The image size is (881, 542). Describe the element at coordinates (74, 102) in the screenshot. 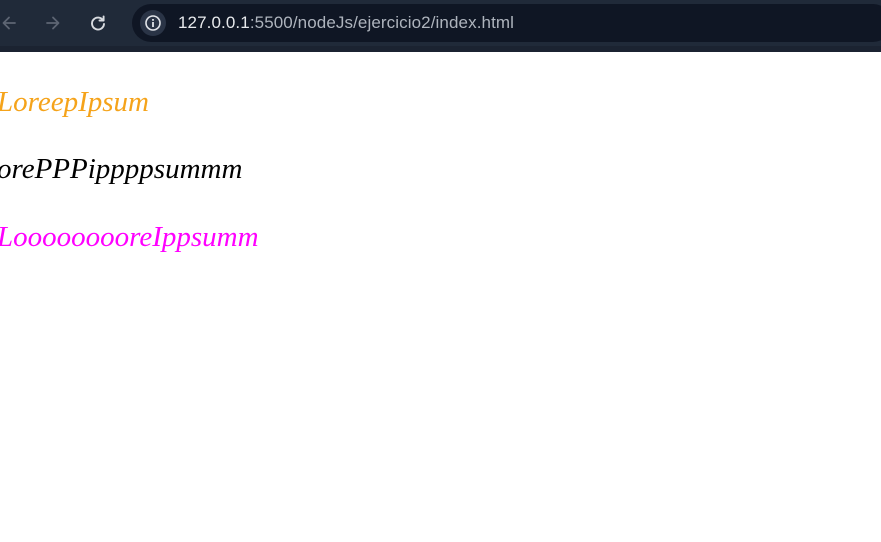

I see `text-line-1: LoreepIpsum` at that location.